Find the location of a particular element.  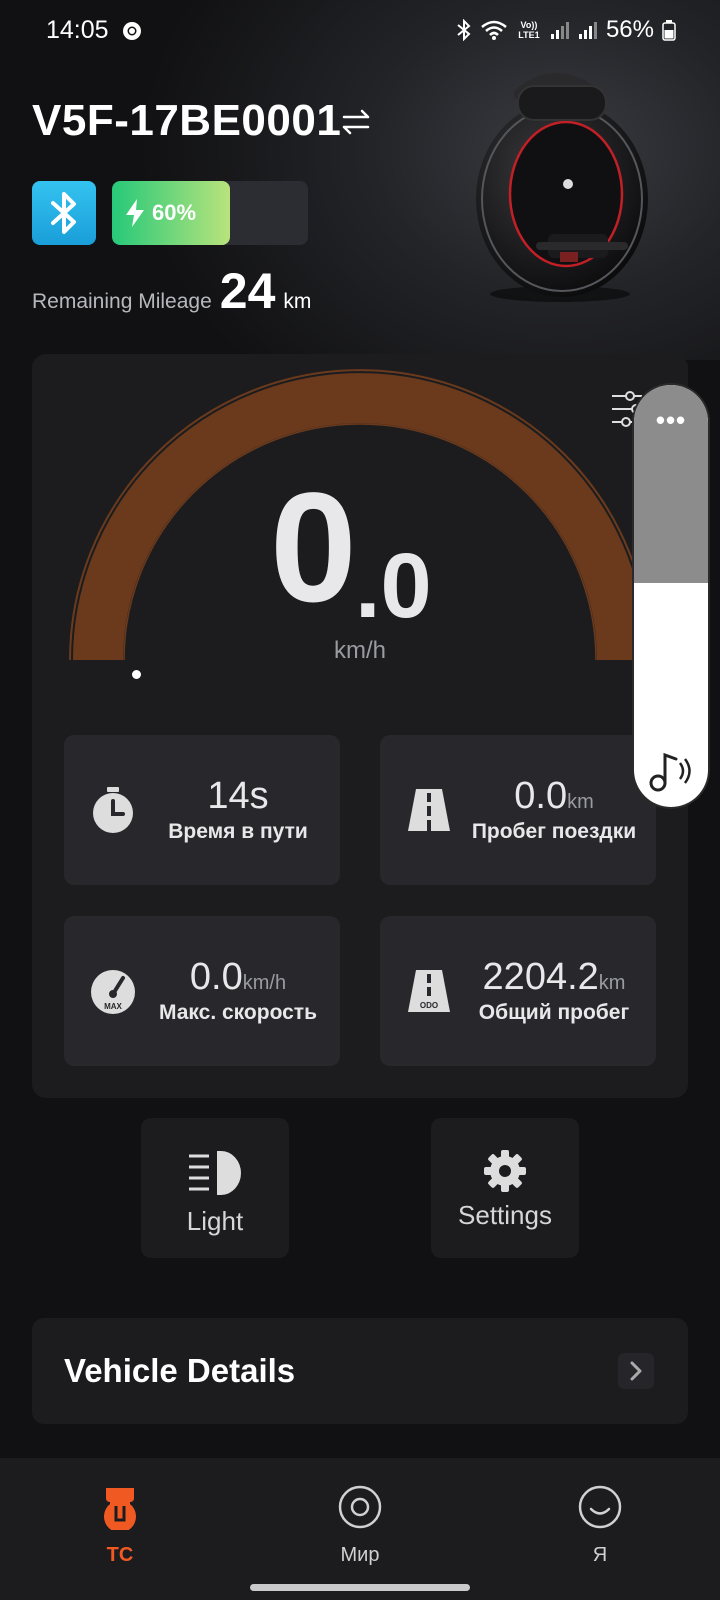

nav-label: Я is located at coordinates (600, 1555).